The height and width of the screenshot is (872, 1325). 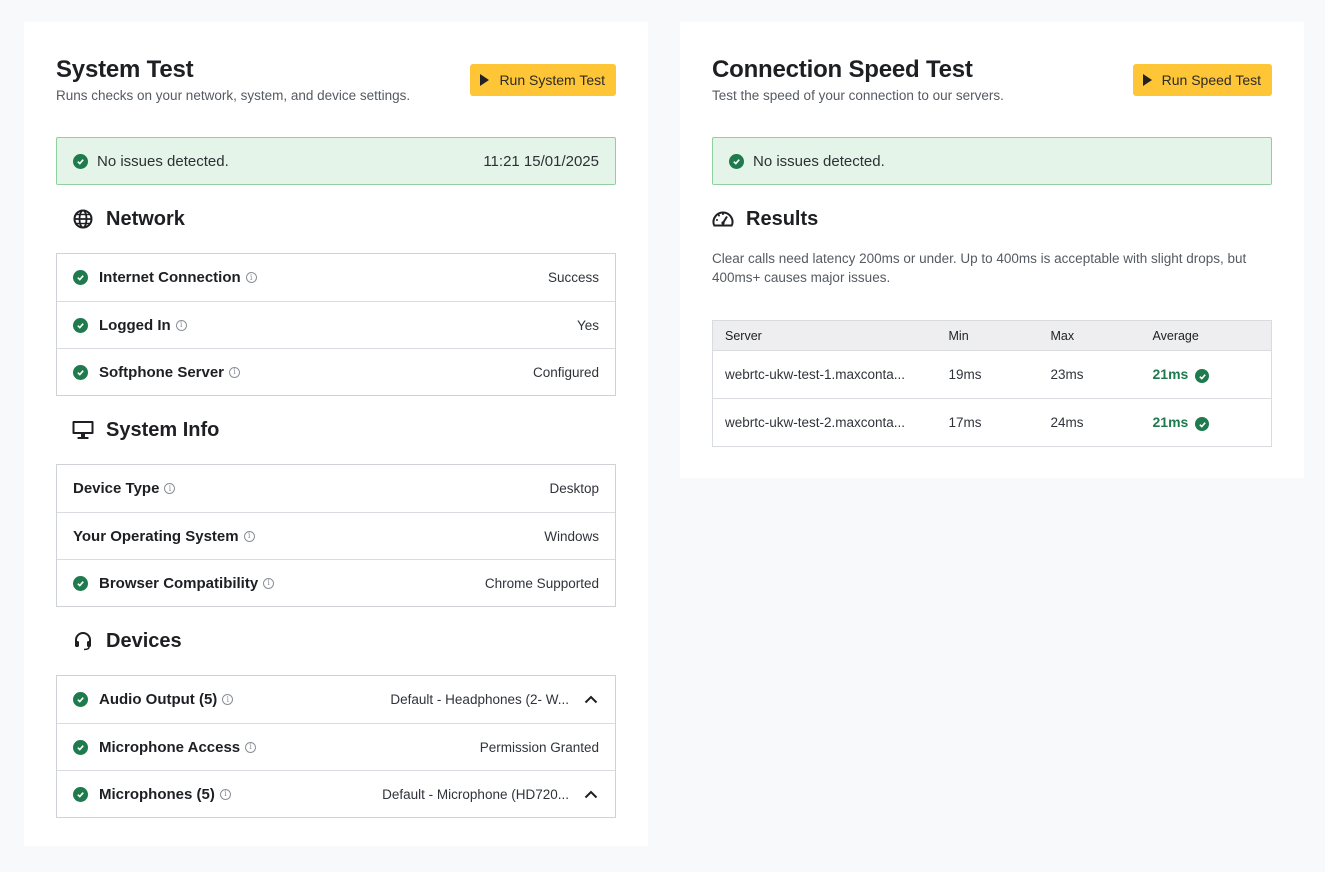 I want to click on column-header-server: Server, so click(x=824, y=335).